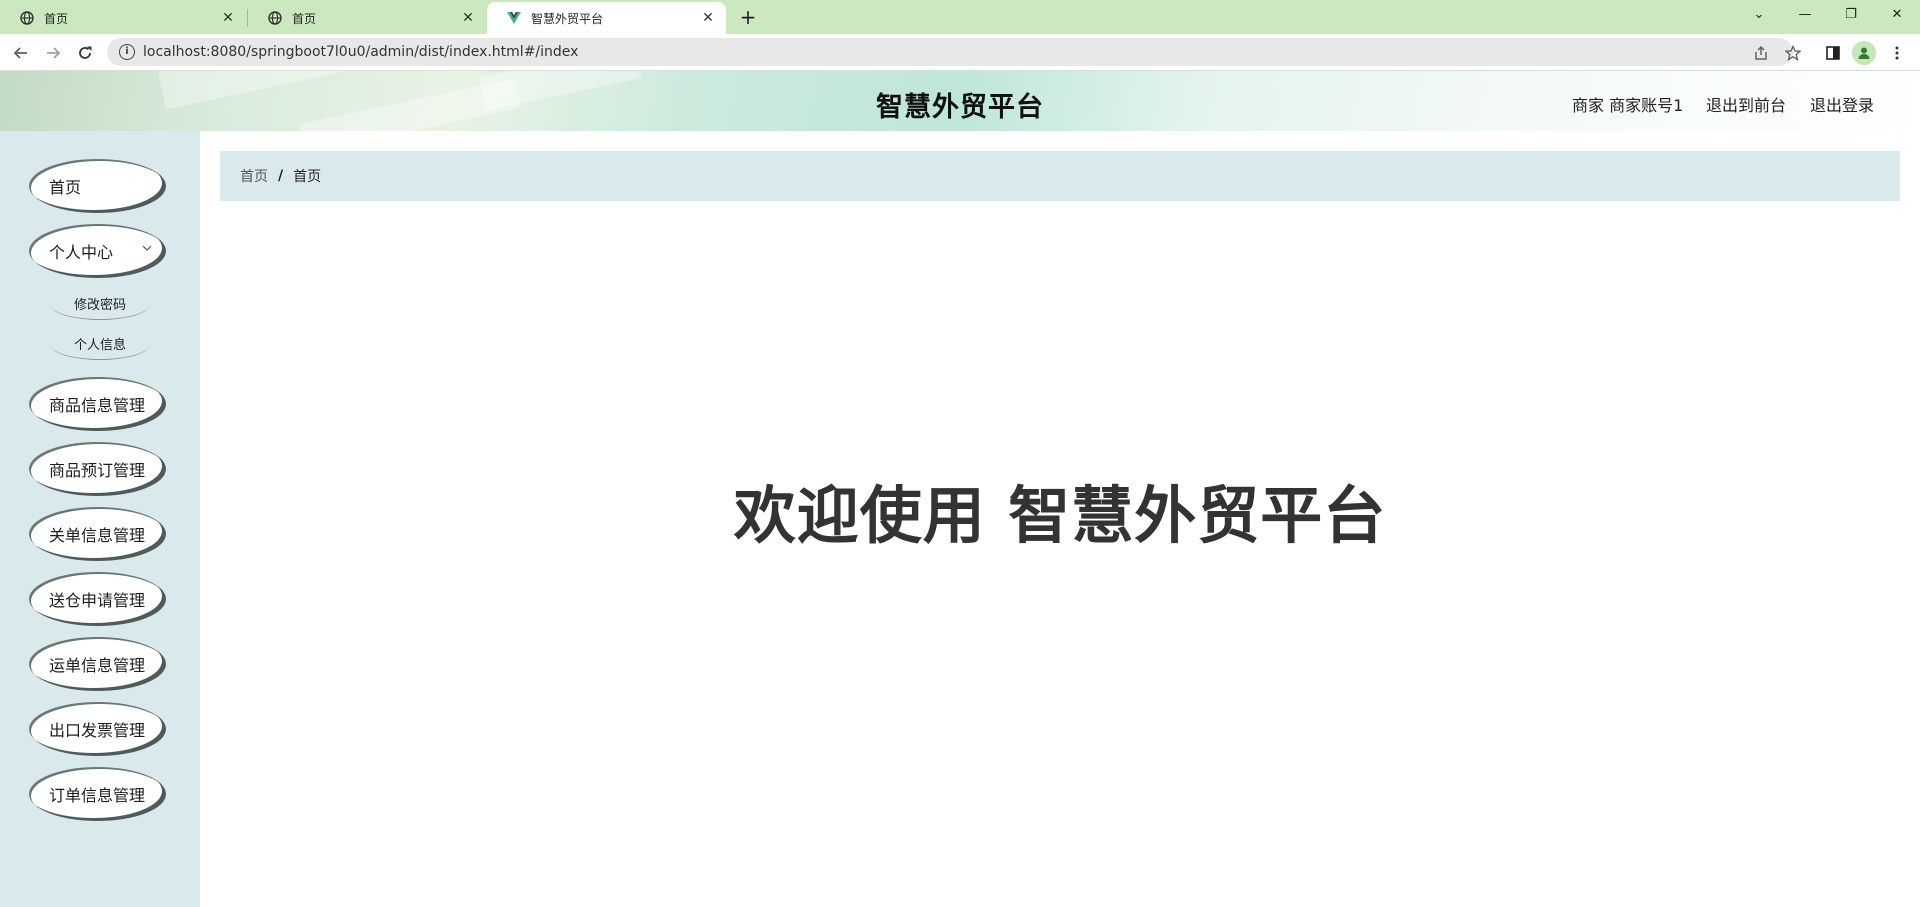 The image size is (1920, 907). What do you see at coordinates (1805, 14) in the screenshot?
I see `minimize-button: —` at bounding box center [1805, 14].